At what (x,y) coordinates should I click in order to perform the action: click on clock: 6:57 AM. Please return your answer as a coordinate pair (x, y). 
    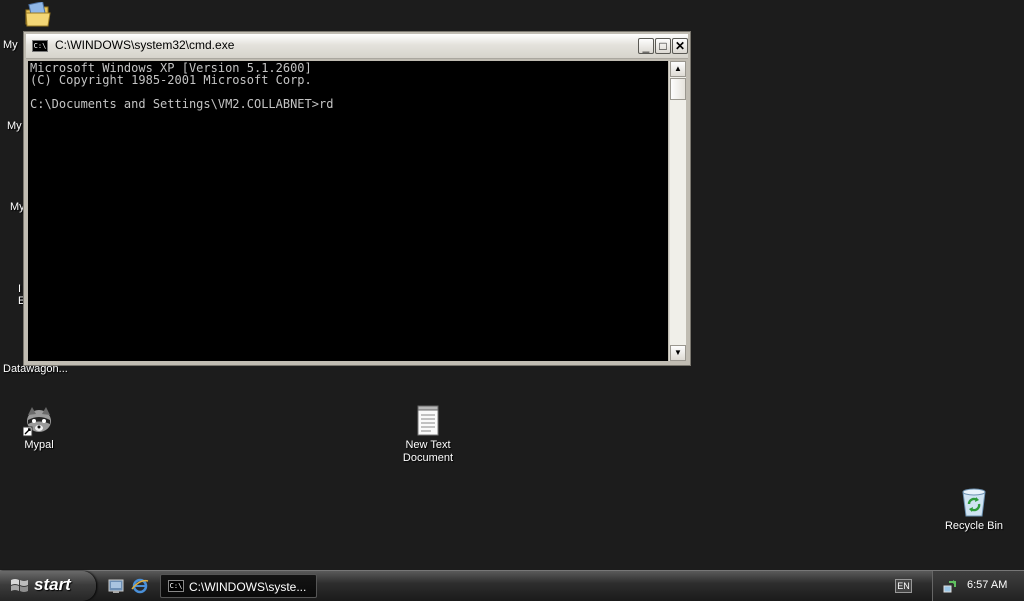
    Looking at the image, I should click on (987, 585).